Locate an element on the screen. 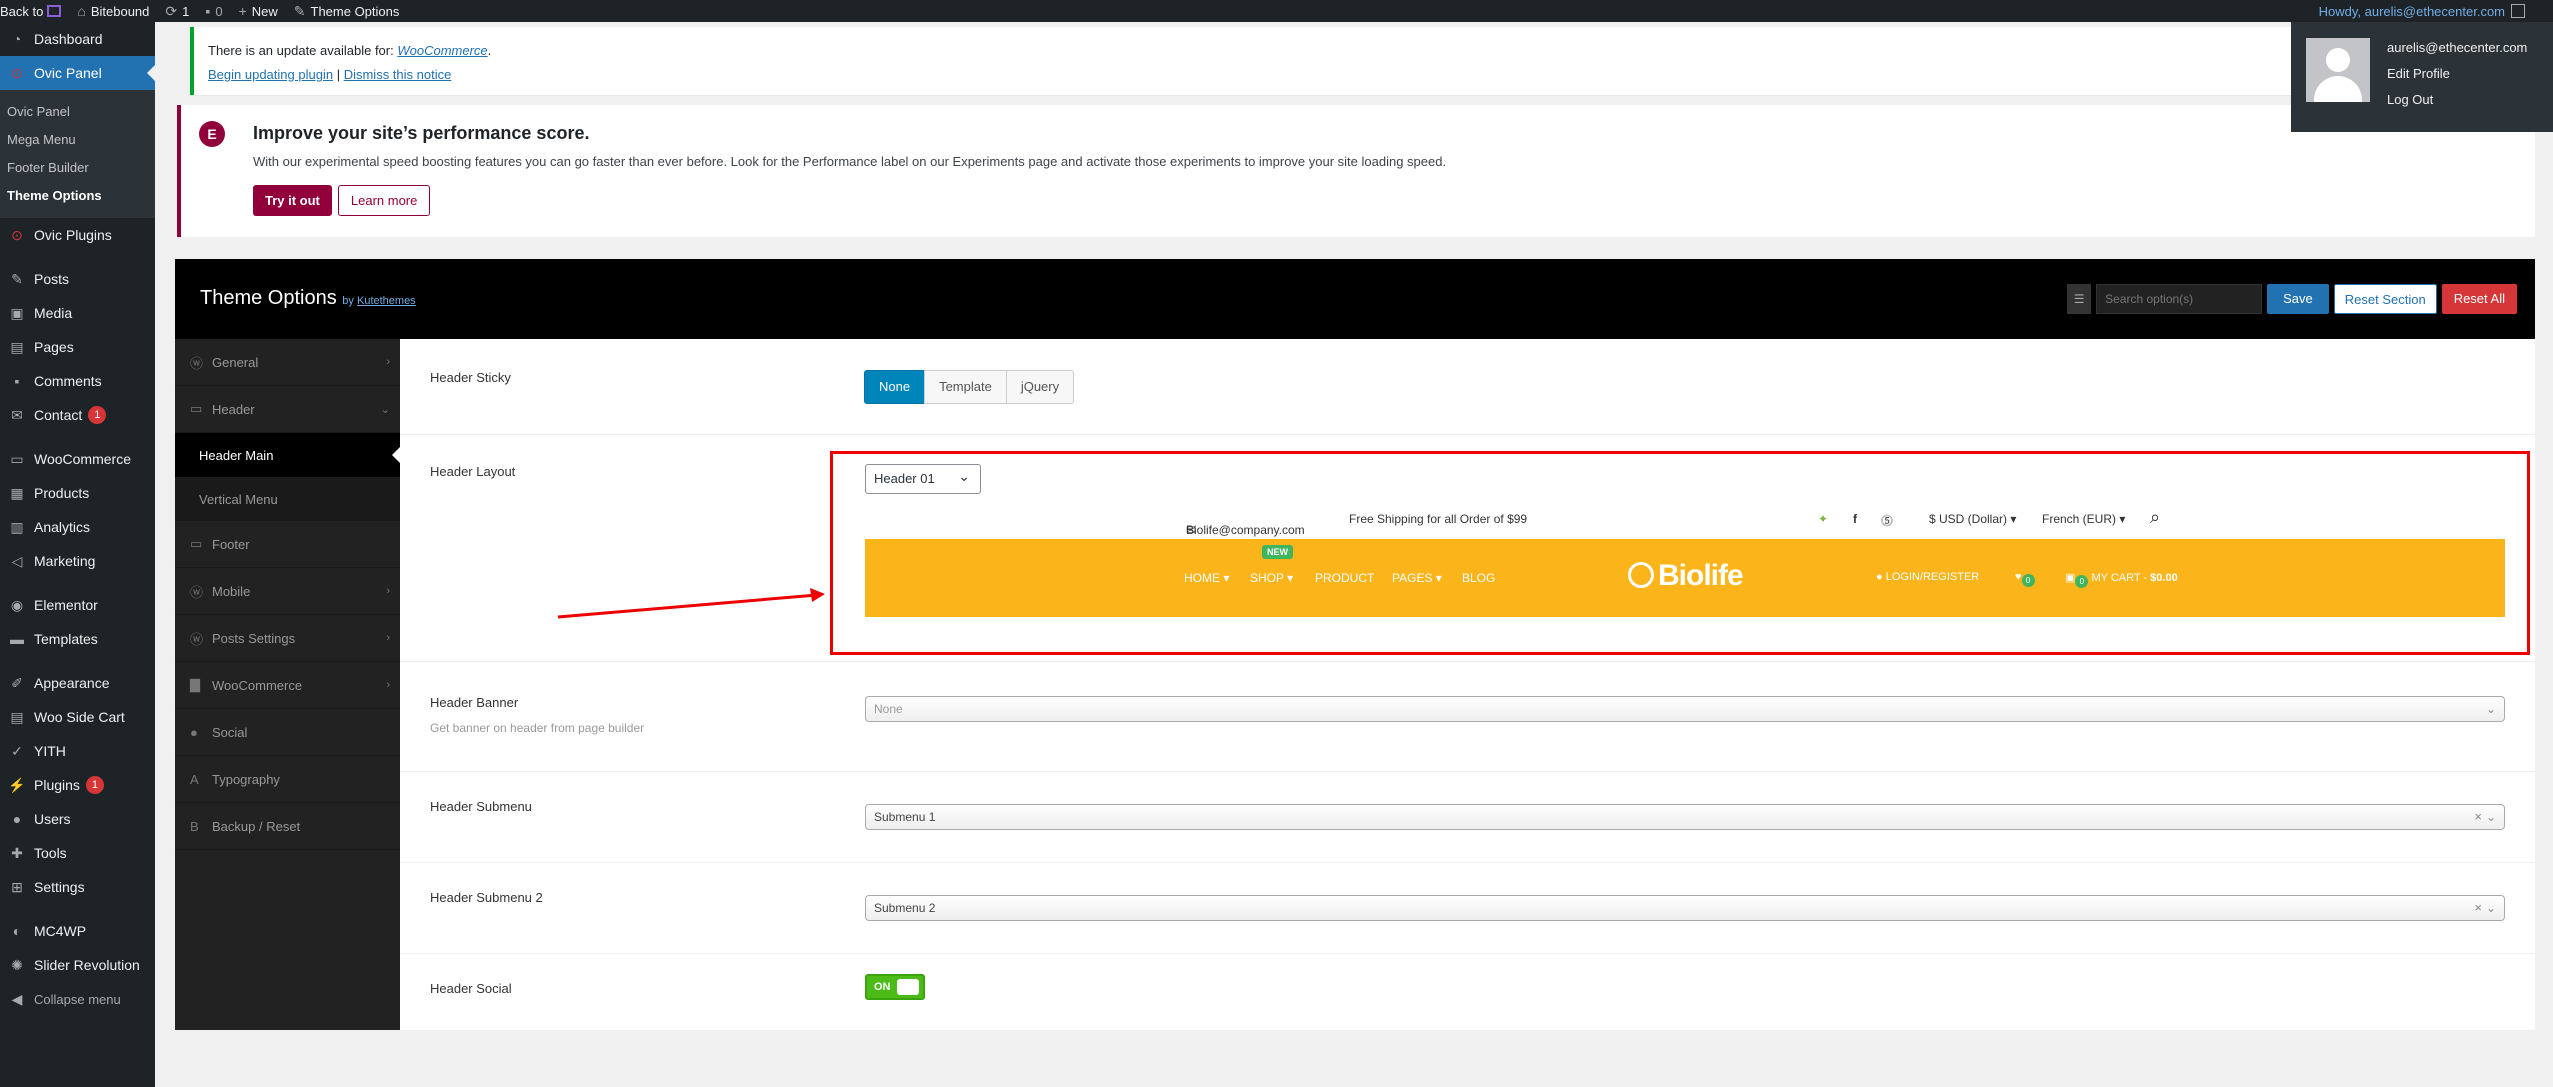 The width and height of the screenshot is (2553, 1087). cart-icon: ▣ is located at coordinates (2070, 578).